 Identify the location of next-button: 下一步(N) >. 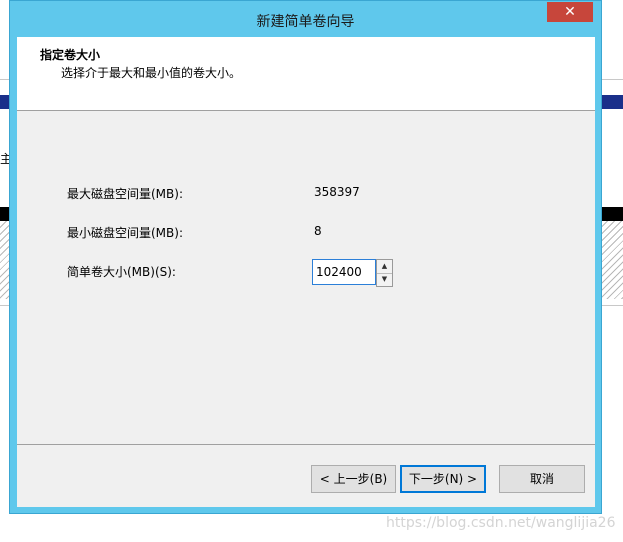
(443, 479).